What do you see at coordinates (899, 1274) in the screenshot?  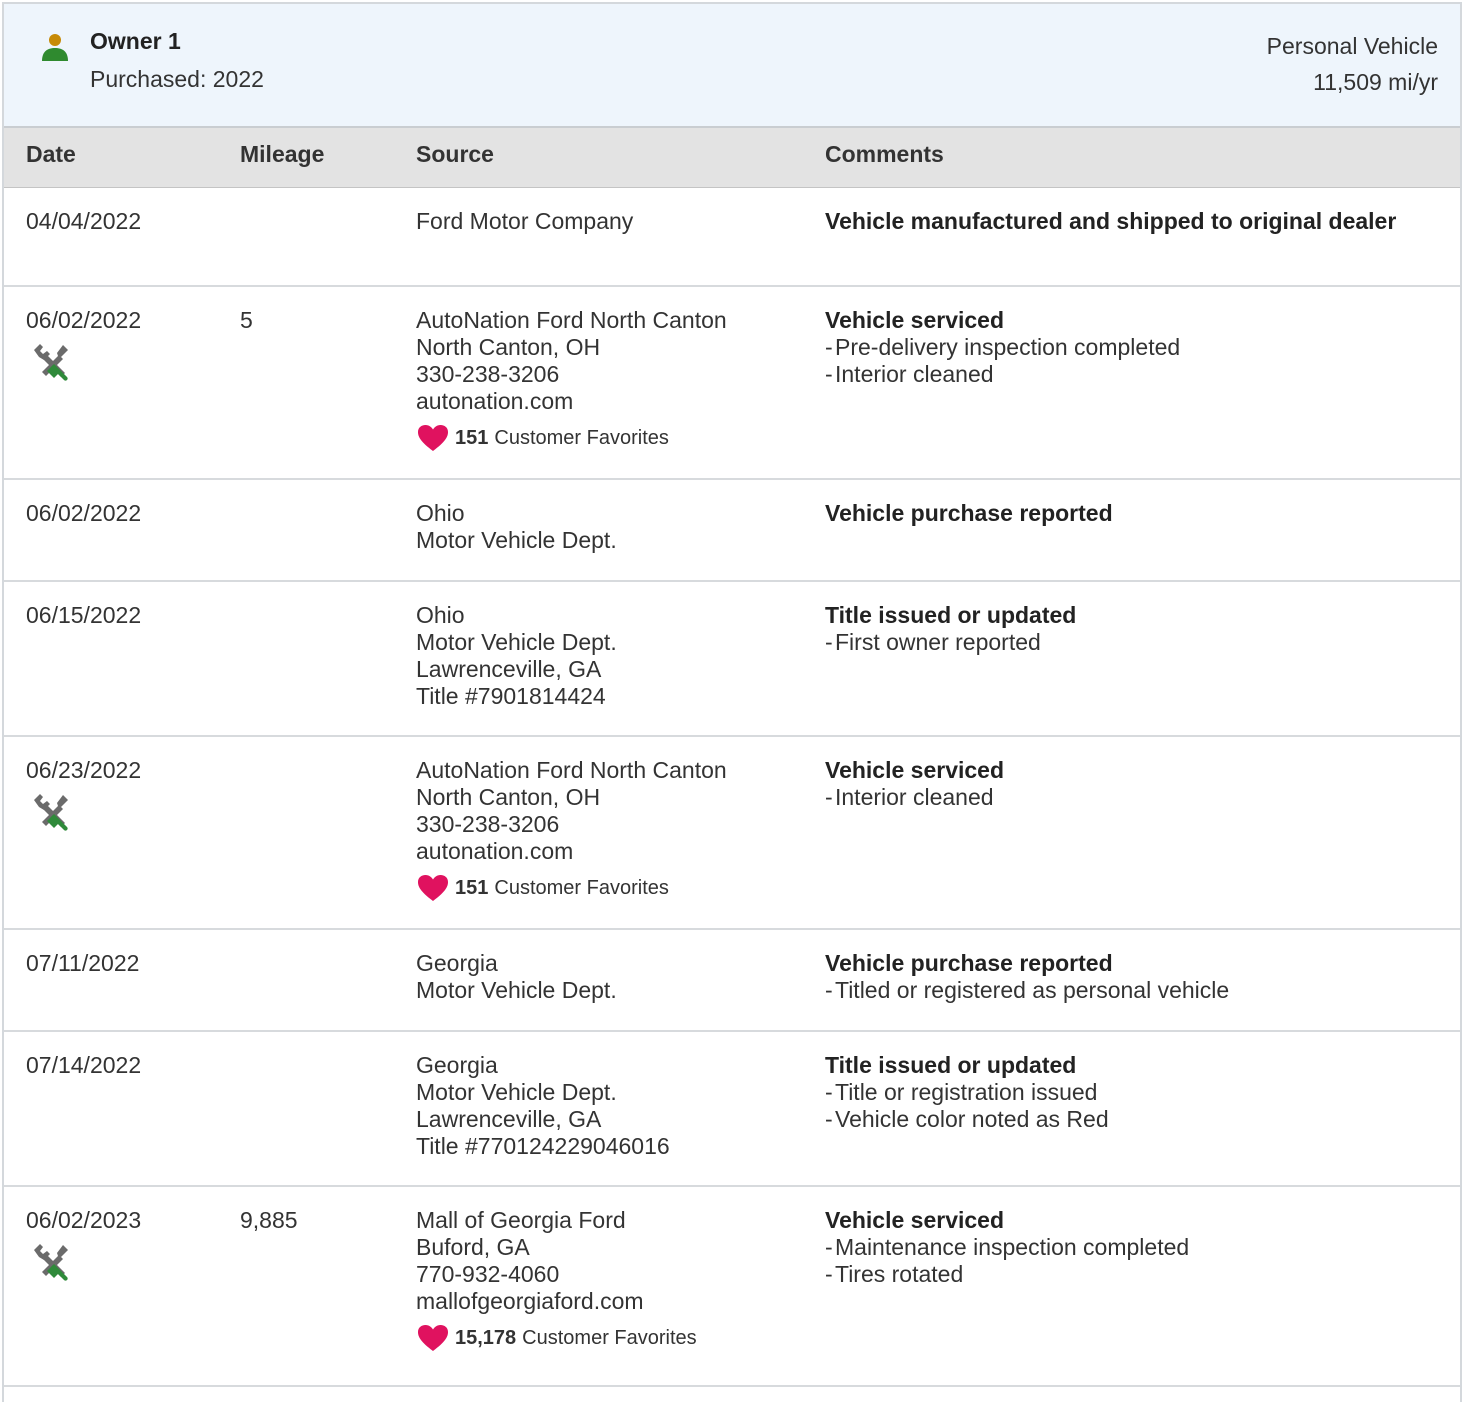 I see `comment-detail-text: Tires rotated` at bounding box center [899, 1274].